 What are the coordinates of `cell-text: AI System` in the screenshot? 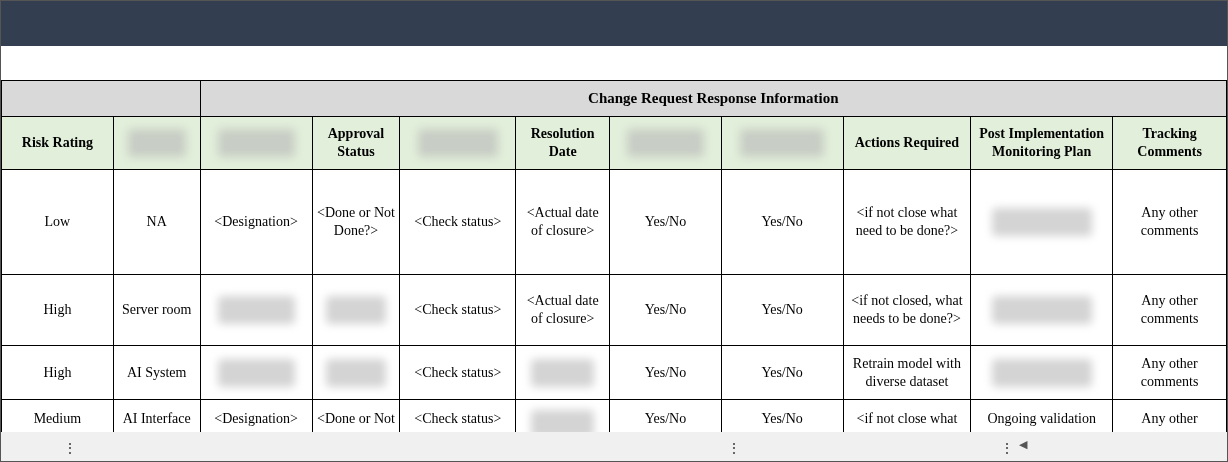 It's located at (156, 372).